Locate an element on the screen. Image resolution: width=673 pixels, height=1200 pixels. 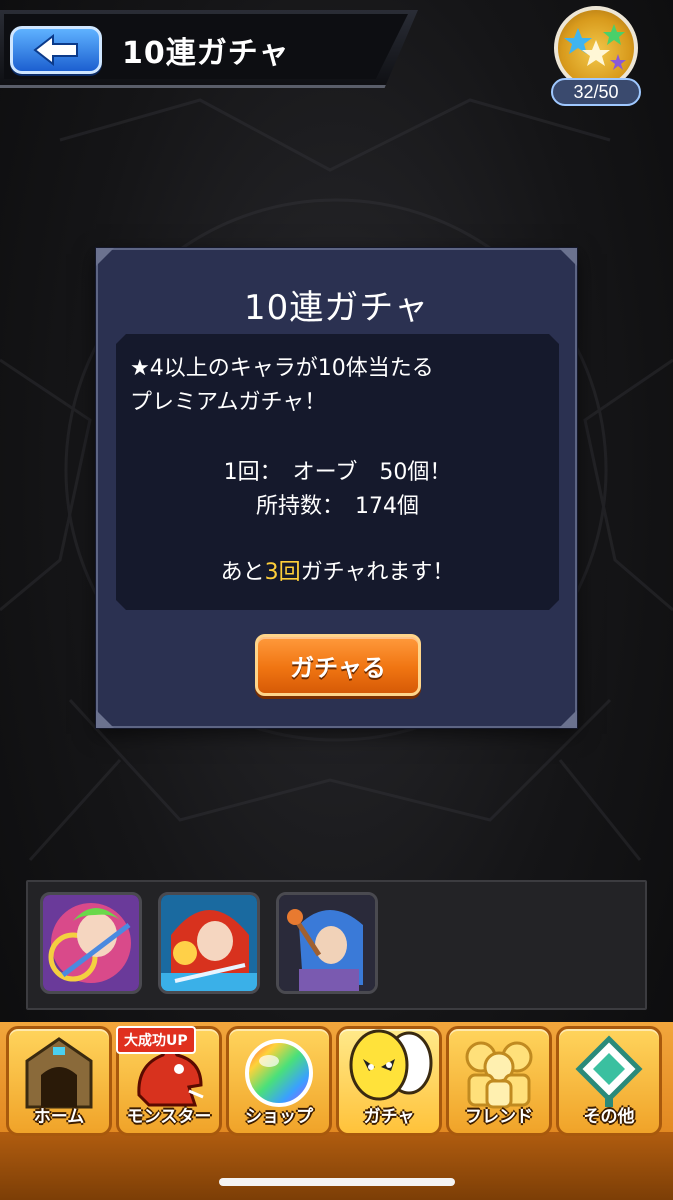
rainbow-orb-icon is located at coordinates (279, 1073).